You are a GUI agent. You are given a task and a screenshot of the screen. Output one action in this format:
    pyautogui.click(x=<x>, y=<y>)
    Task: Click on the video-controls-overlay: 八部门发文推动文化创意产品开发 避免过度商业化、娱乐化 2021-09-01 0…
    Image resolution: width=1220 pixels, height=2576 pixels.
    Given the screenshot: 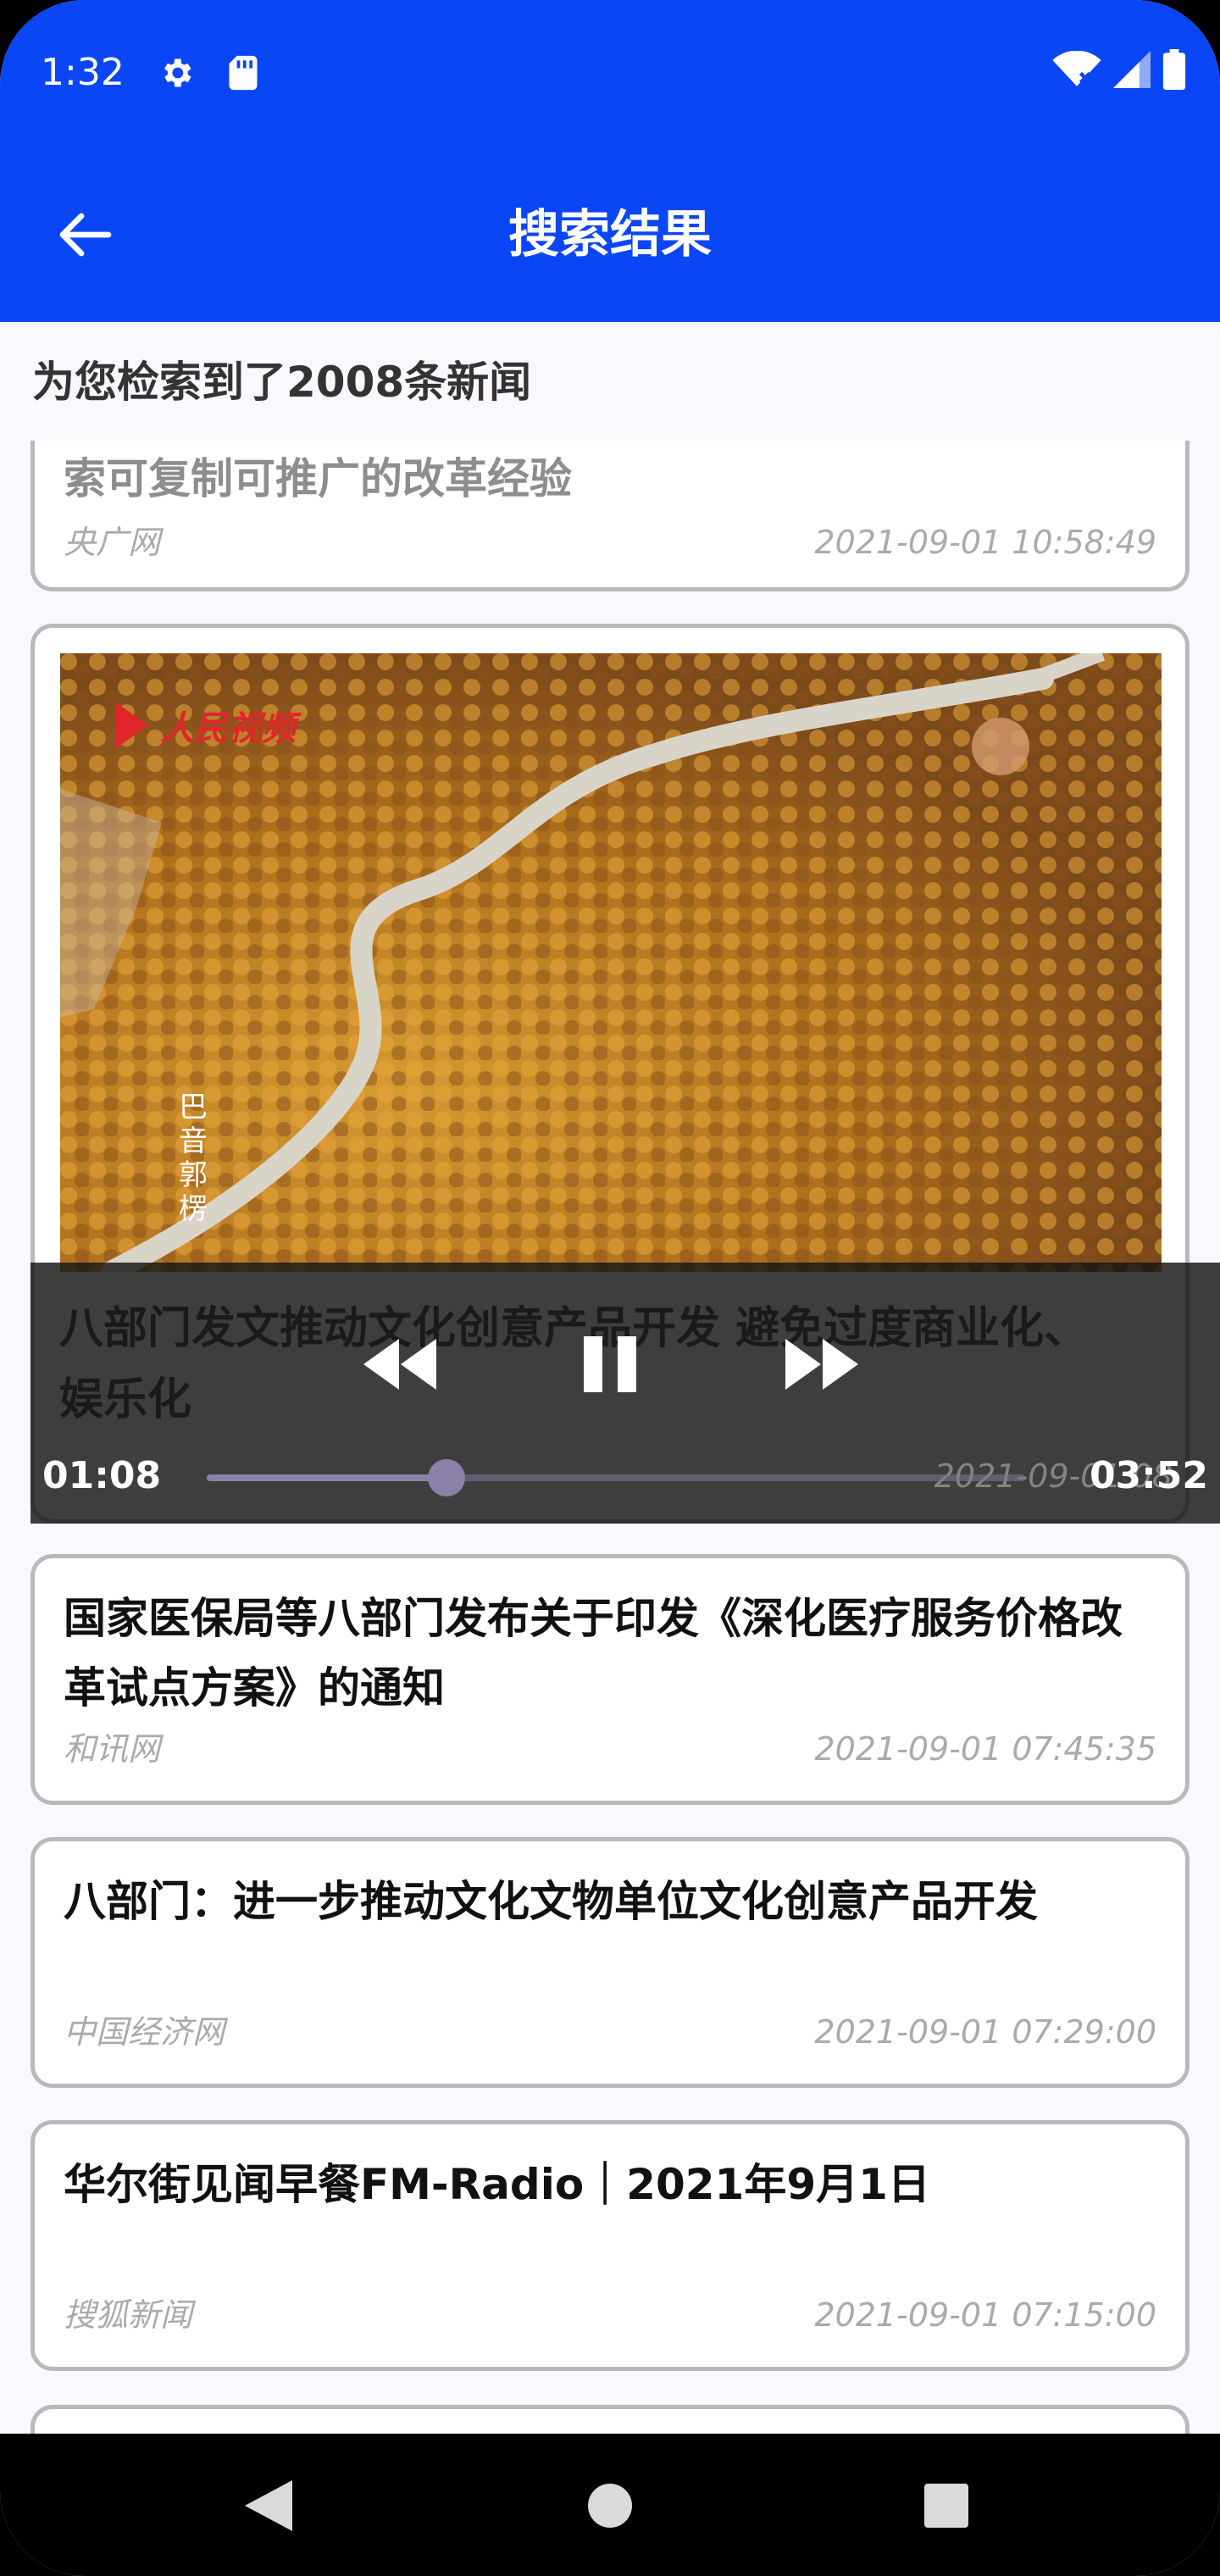 What is the action you would take?
    pyautogui.click(x=625, y=1393)
    